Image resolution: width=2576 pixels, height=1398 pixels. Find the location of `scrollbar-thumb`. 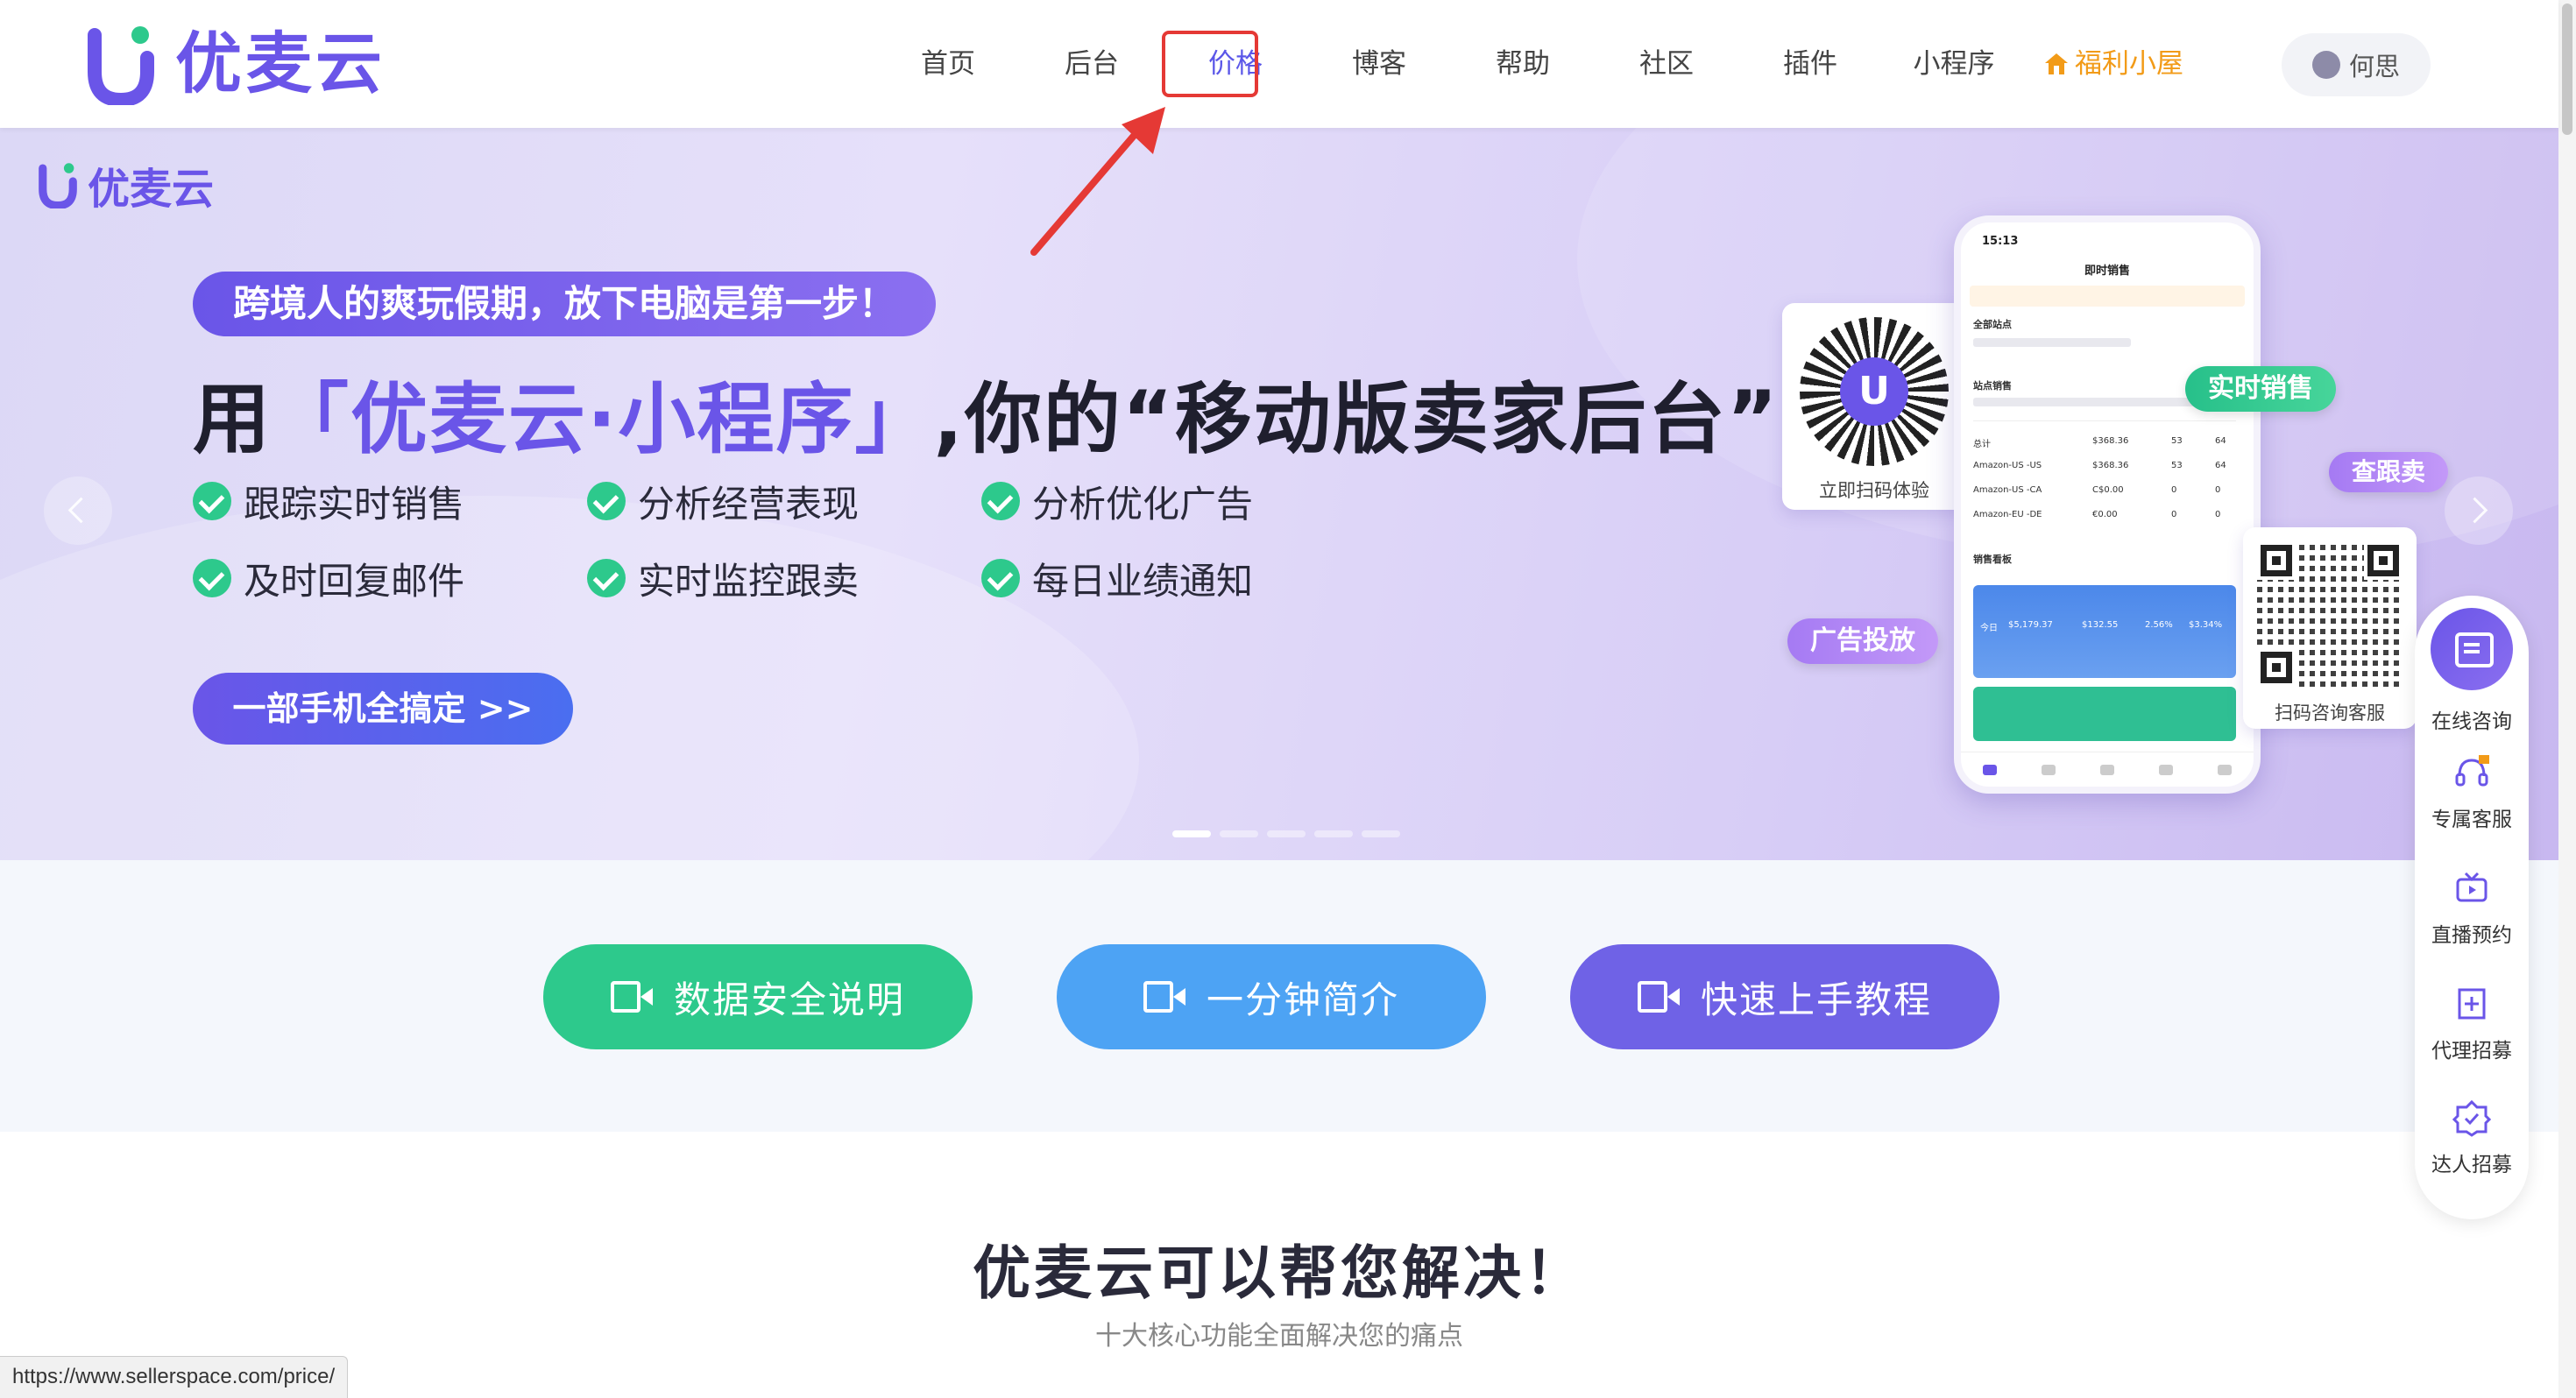

scrollbar-thumb is located at coordinates (2567, 69).